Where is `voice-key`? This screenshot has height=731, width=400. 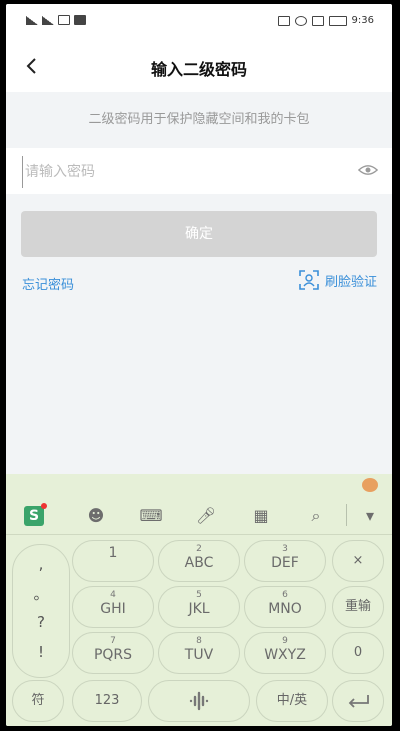 voice-key is located at coordinates (199, 701).